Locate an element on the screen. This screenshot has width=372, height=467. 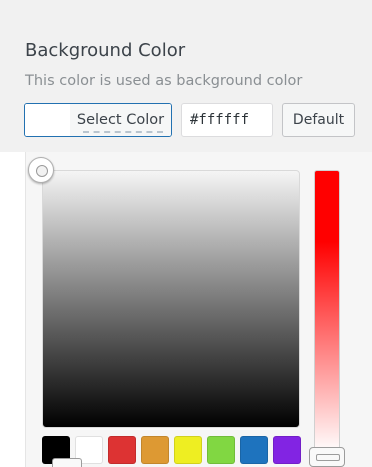
default-button: Default is located at coordinates (318, 120).